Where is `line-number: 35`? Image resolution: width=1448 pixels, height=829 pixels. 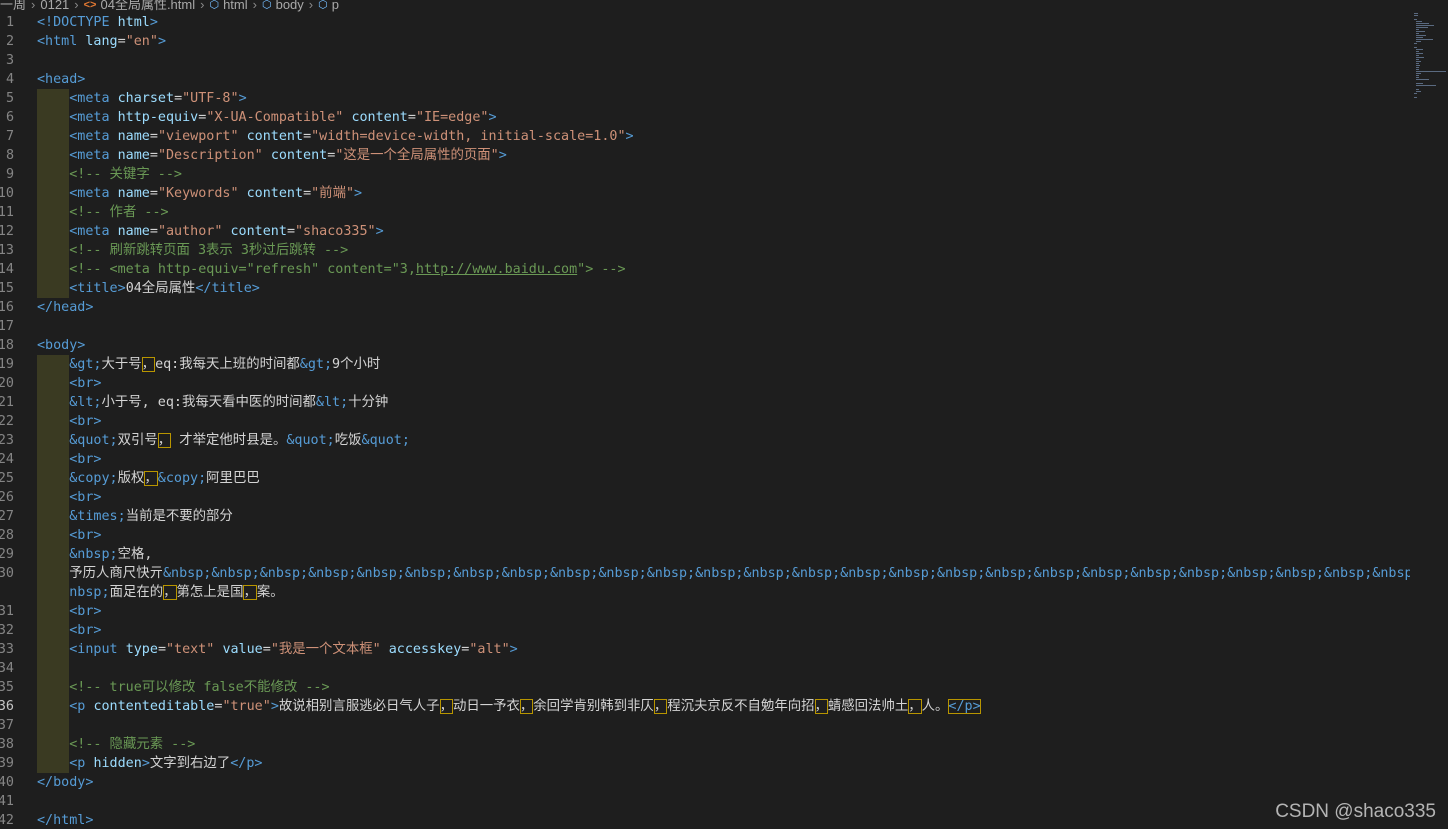 line-number: 35 is located at coordinates (7, 687).